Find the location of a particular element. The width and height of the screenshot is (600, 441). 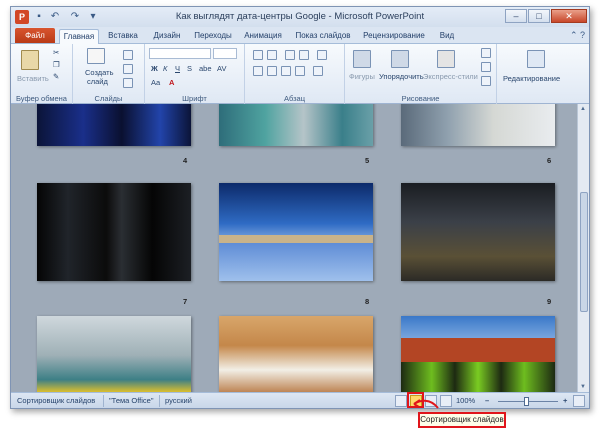

font-color-button: A is located at coordinates (171, 82).